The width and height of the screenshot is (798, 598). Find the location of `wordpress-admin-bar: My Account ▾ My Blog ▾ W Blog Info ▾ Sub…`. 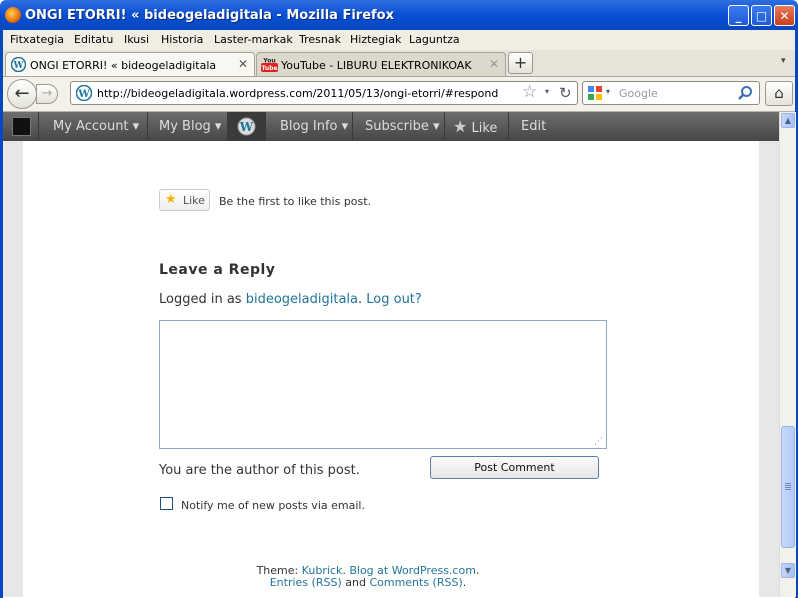

wordpress-admin-bar: My Account ▾ My Blog ▾ W Blog Info ▾ Sub… is located at coordinates (391, 126).